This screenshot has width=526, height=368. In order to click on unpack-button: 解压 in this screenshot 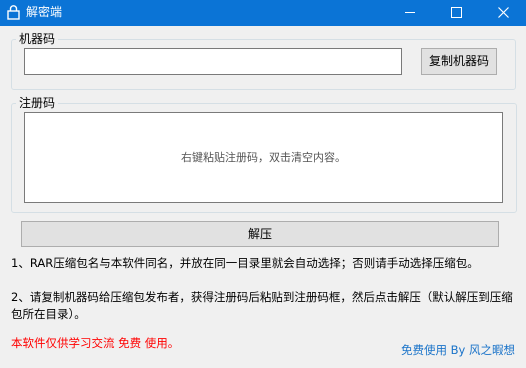, I will do `click(260, 234)`.